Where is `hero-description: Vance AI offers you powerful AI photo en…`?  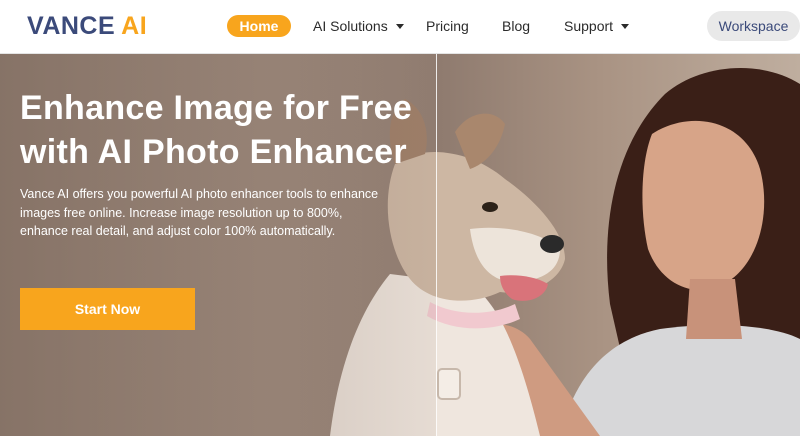 hero-description: Vance AI offers you powerful AI photo en… is located at coordinates (199, 212).